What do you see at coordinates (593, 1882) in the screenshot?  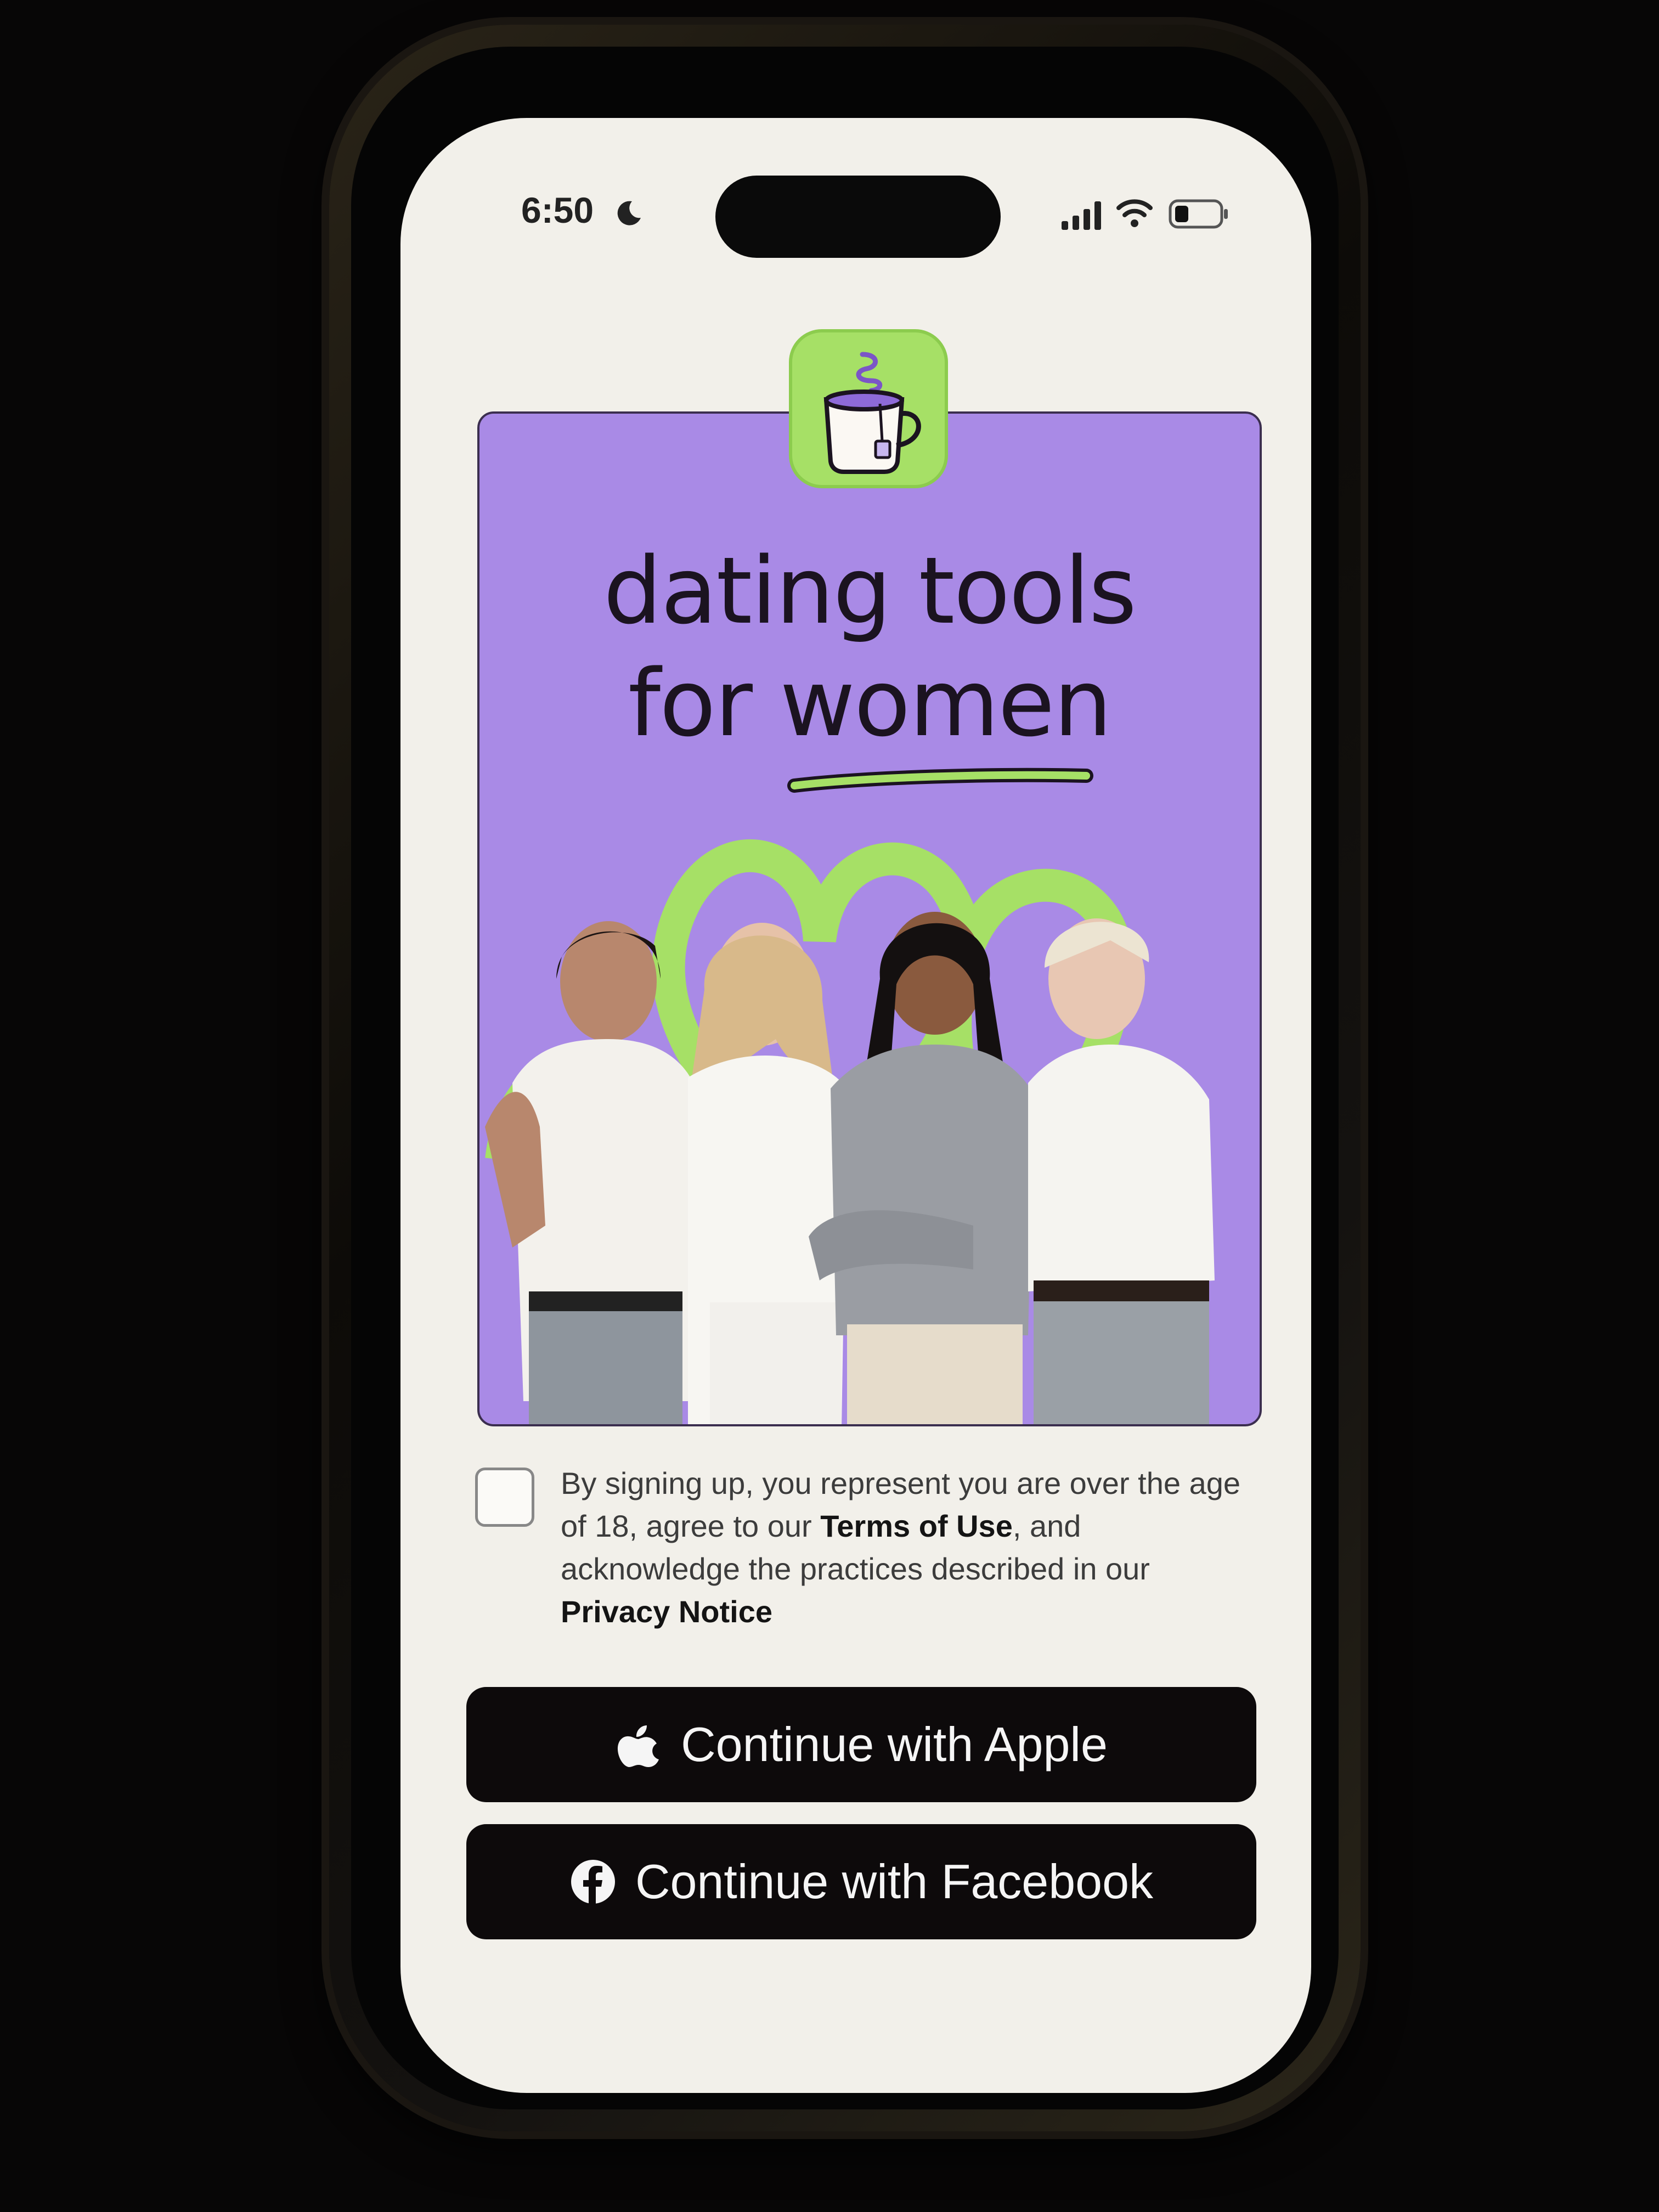 I see `facebook-logo-icon` at bounding box center [593, 1882].